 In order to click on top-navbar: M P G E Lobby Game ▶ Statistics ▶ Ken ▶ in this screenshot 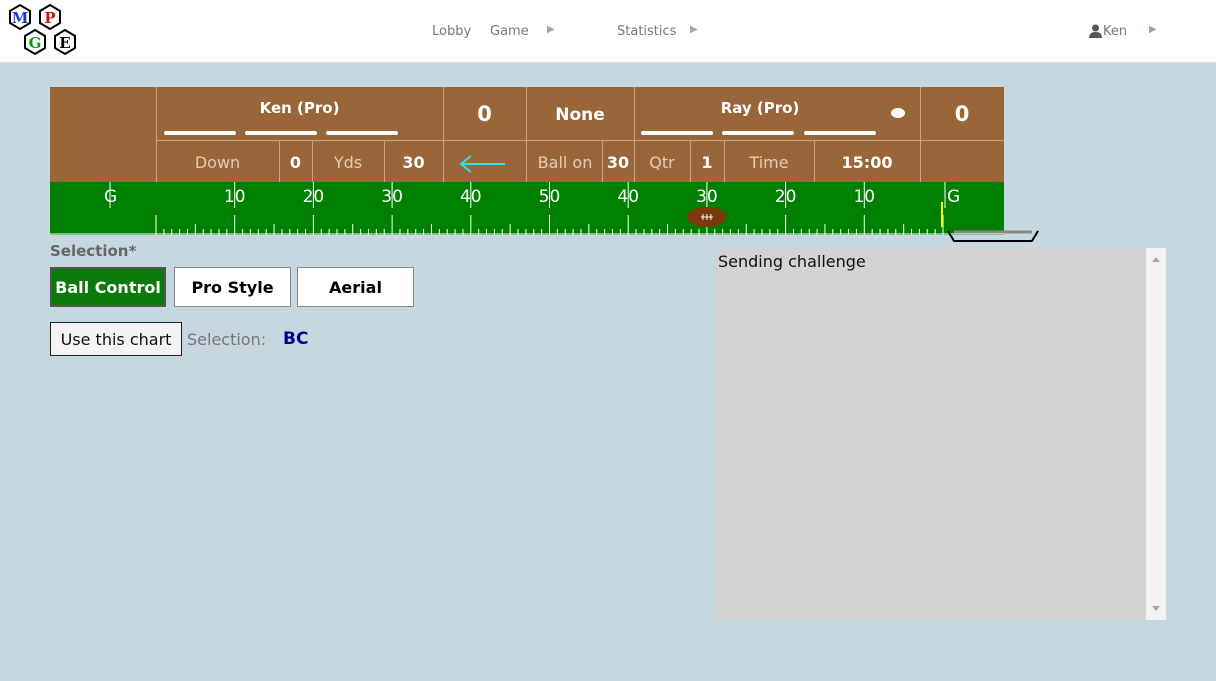, I will do `click(608, 31)`.